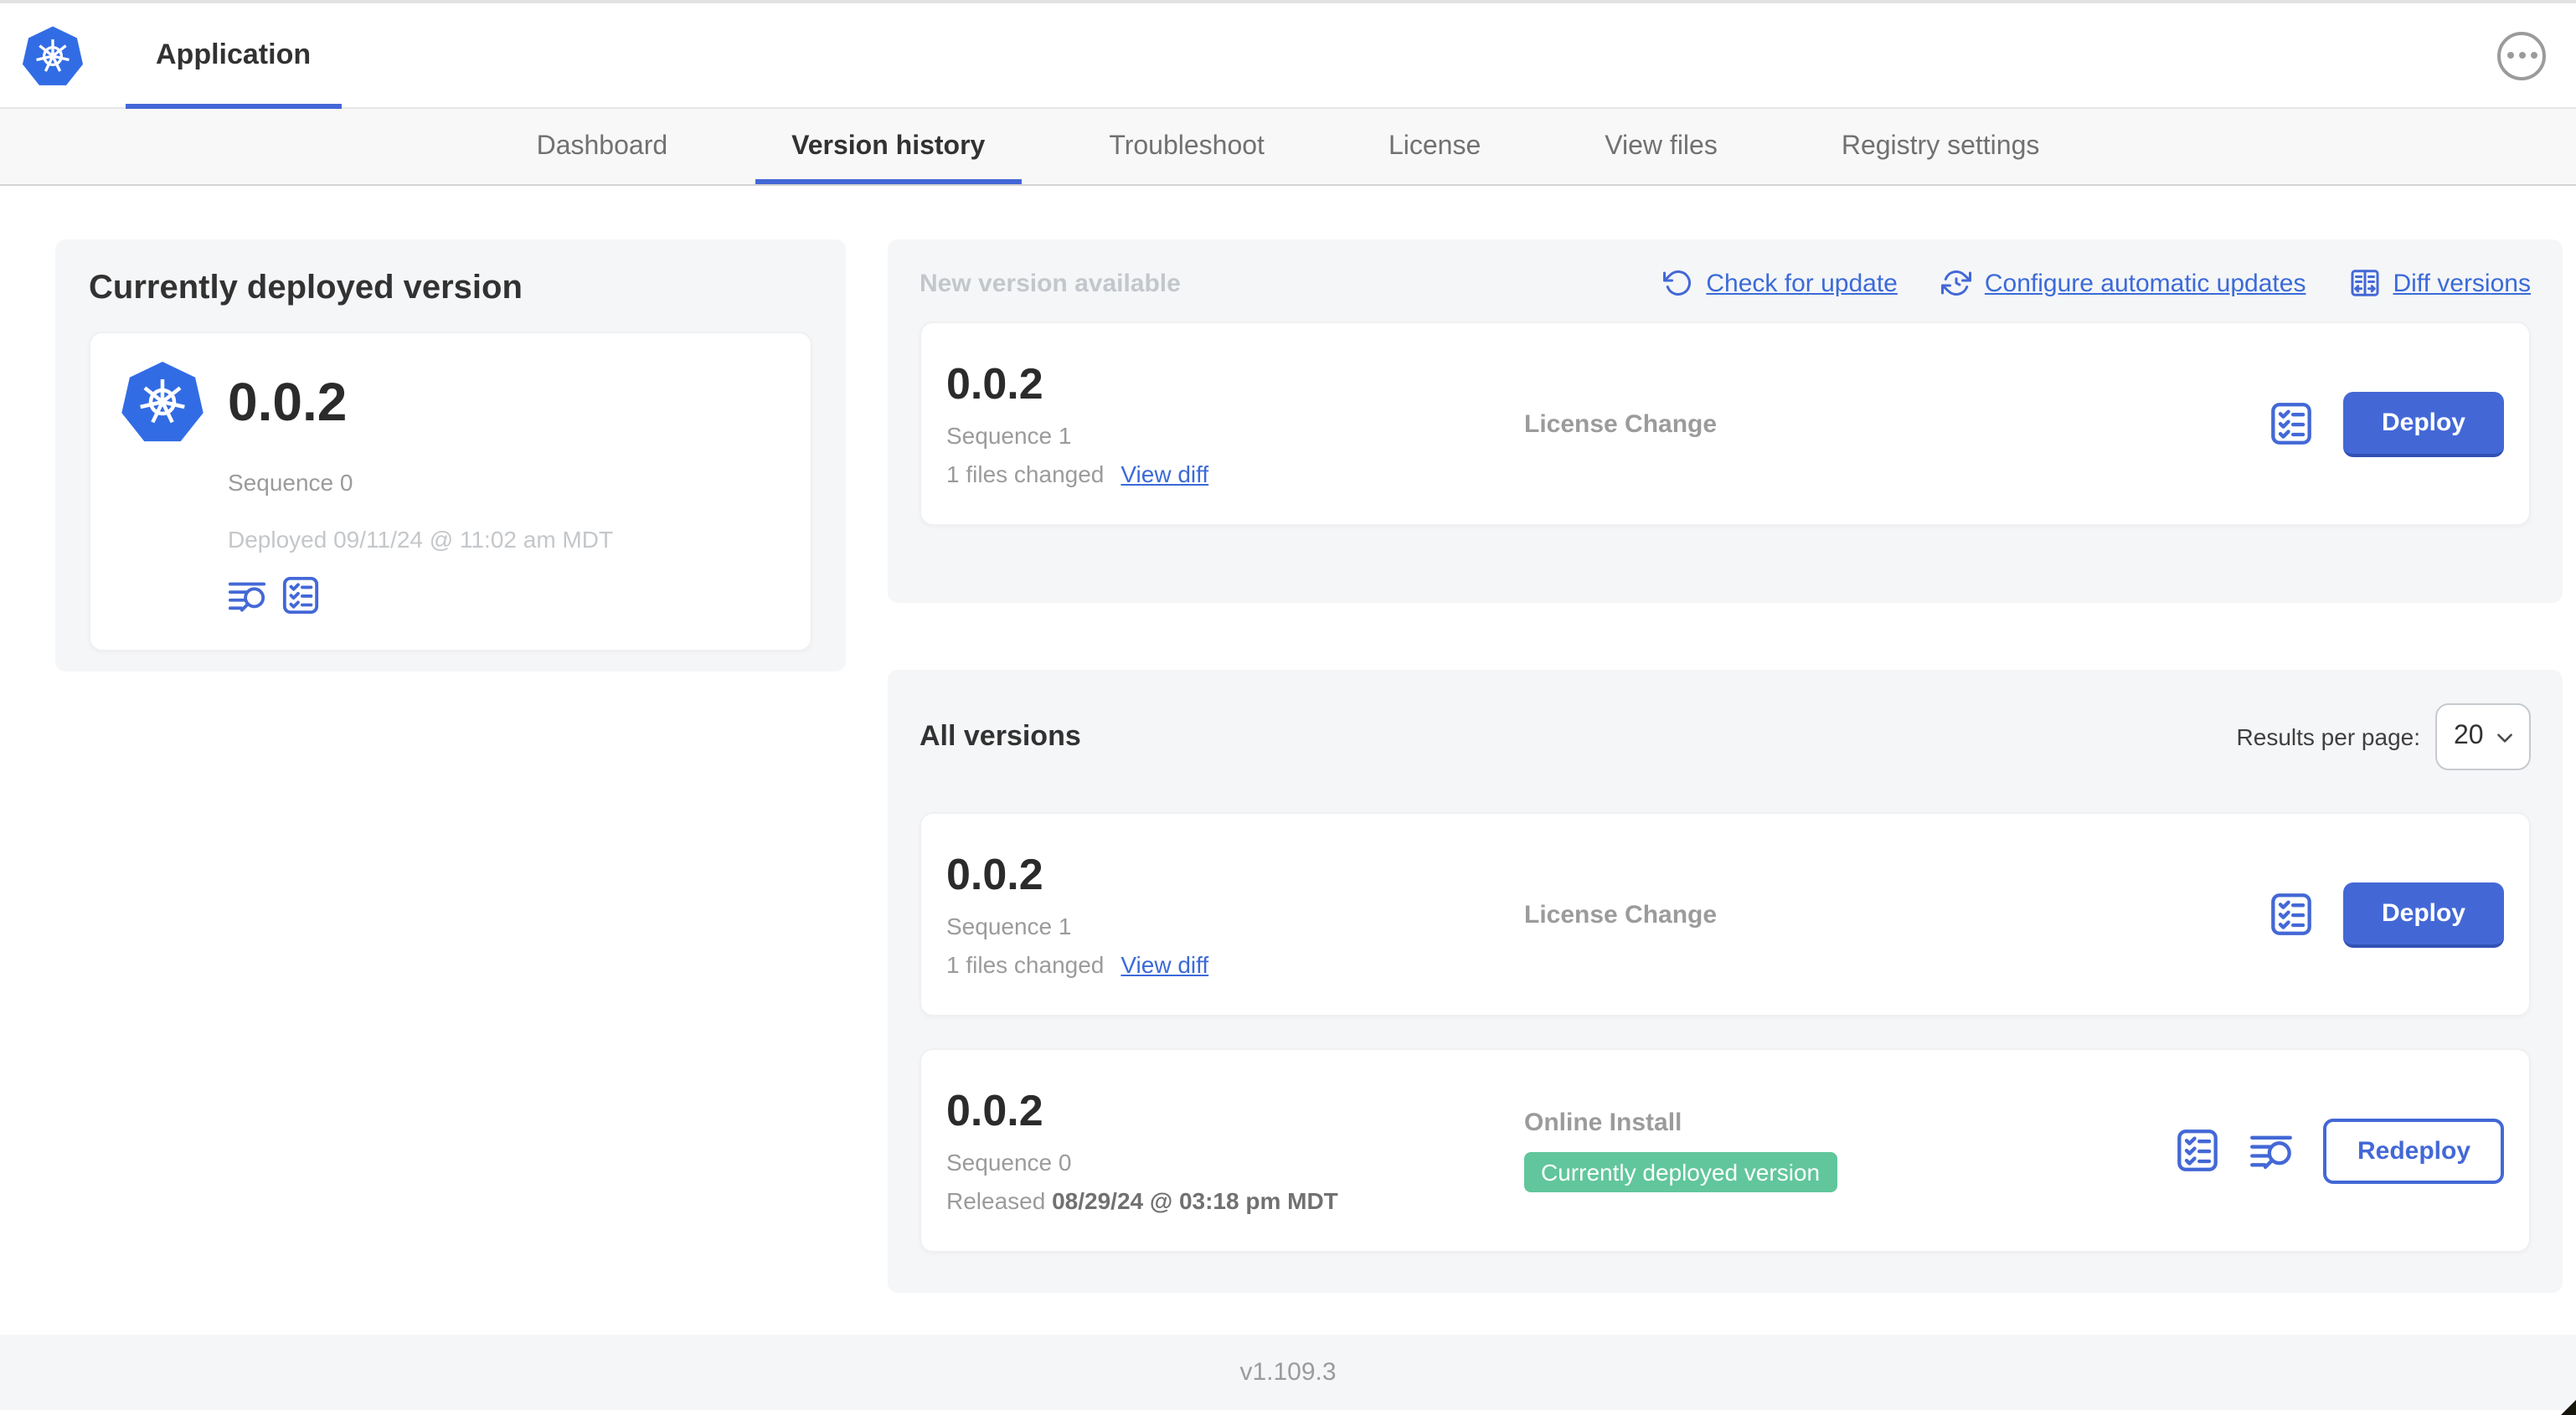 The width and height of the screenshot is (2576, 1415). Describe the element at coordinates (2521, 56) in the screenshot. I see `ellipsis-menu-icon` at that location.